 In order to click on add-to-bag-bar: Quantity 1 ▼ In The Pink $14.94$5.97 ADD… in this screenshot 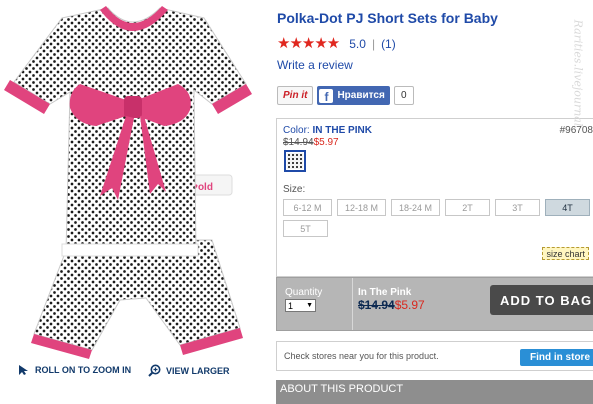, I will do `click(434, 304)`.